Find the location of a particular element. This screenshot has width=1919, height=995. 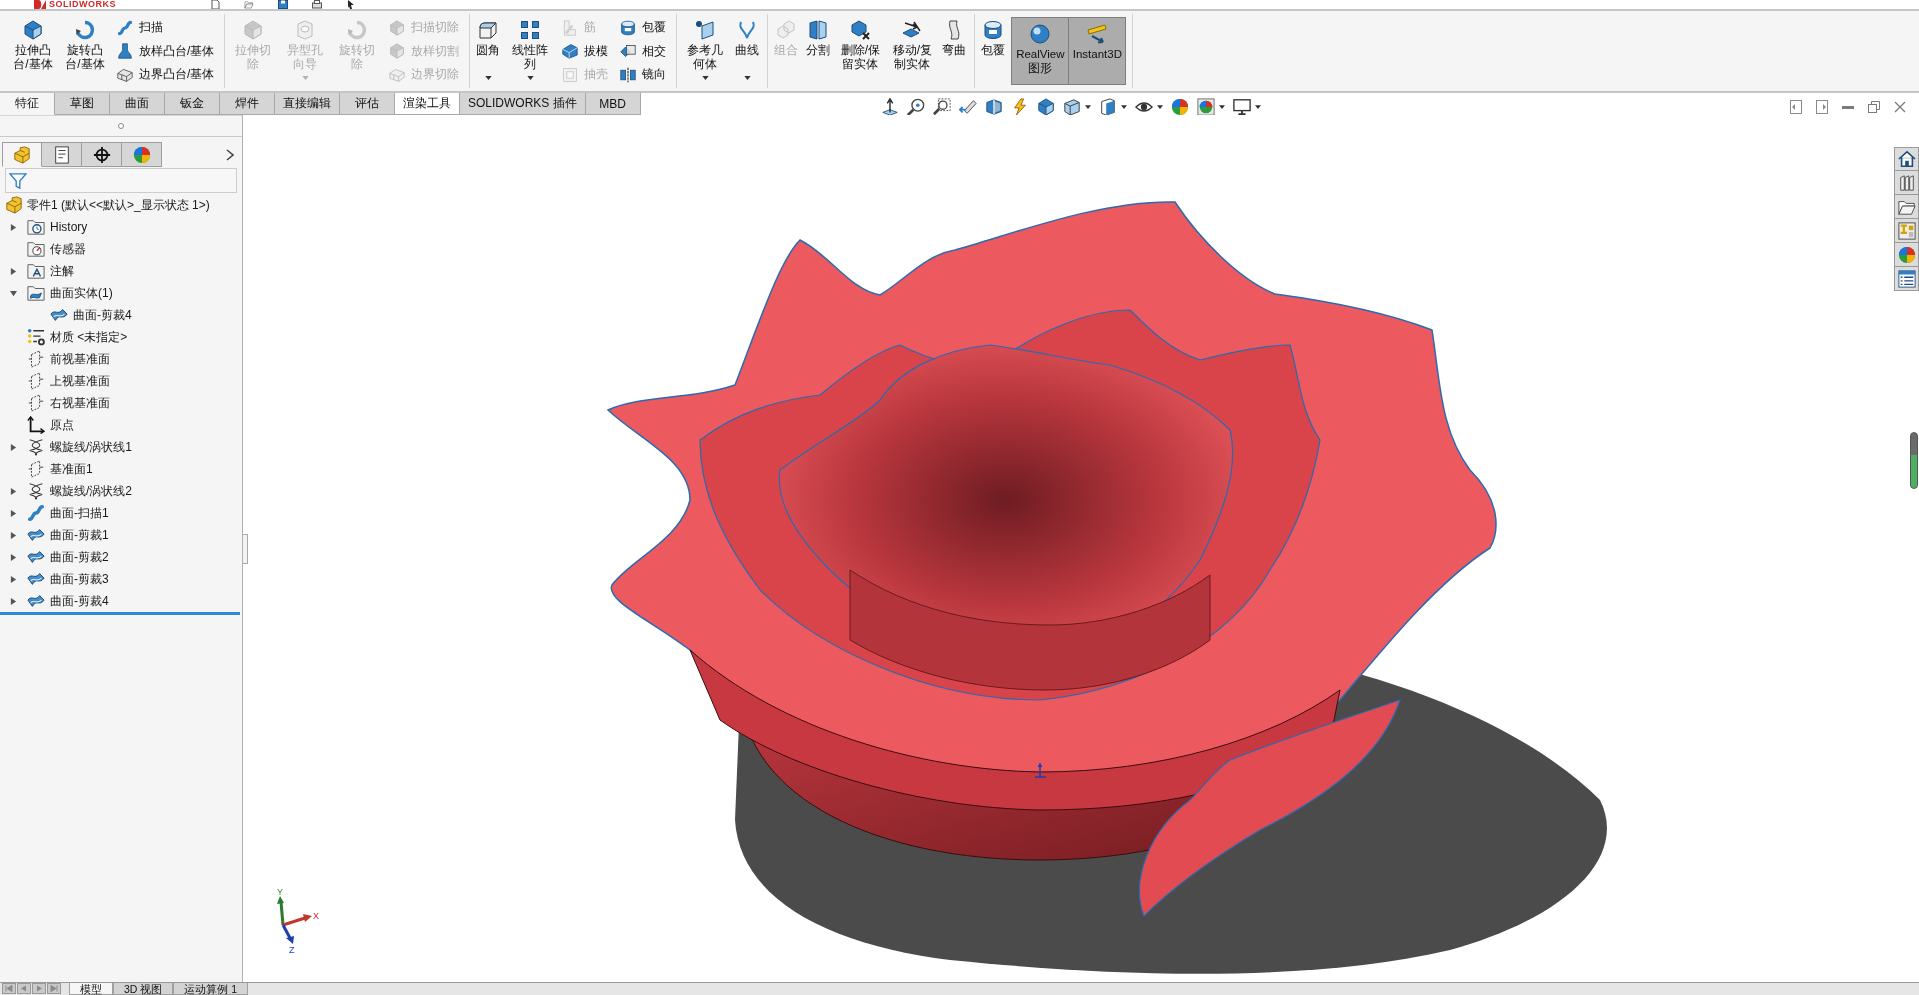

ribbon-button: 曲线 is located at coordinates (747, 51).